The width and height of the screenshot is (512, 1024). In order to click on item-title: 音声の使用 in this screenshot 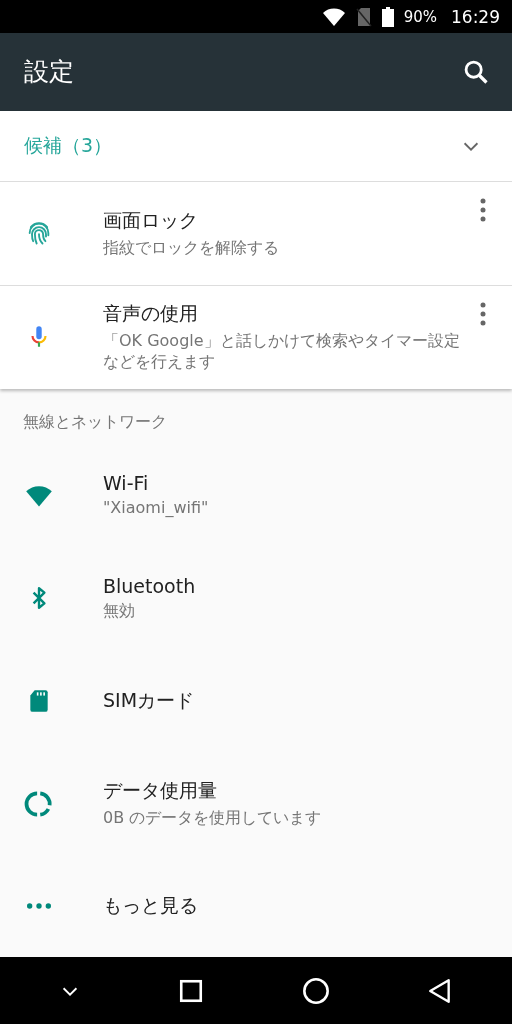, I will do `click(151, 314)`.